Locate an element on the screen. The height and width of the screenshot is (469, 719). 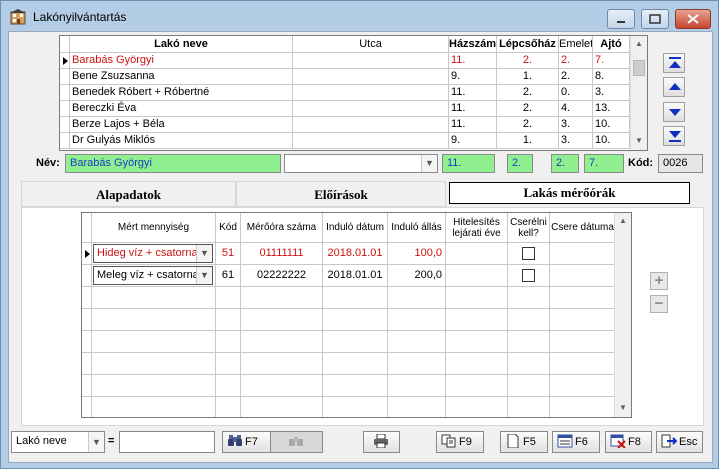
resident-row: Dr Gulyás Miklós 9. 1. 3. 10. is located at coordinates (345, 141).